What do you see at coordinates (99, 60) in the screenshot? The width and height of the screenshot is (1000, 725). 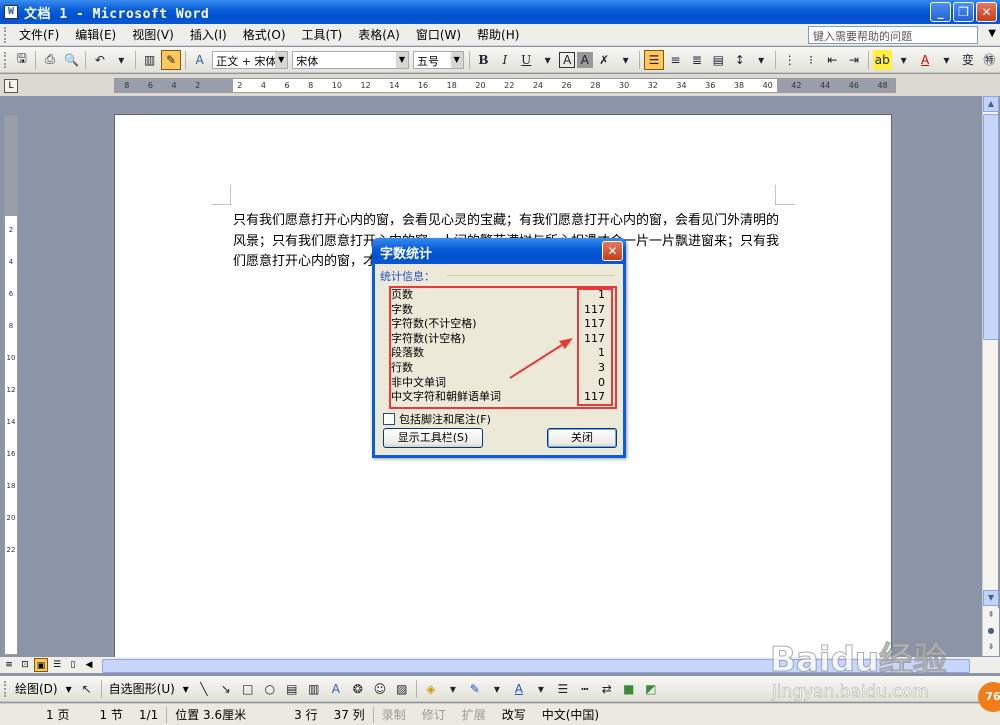 I see `undo-icon: ↶` at bounding box center [99, 60].